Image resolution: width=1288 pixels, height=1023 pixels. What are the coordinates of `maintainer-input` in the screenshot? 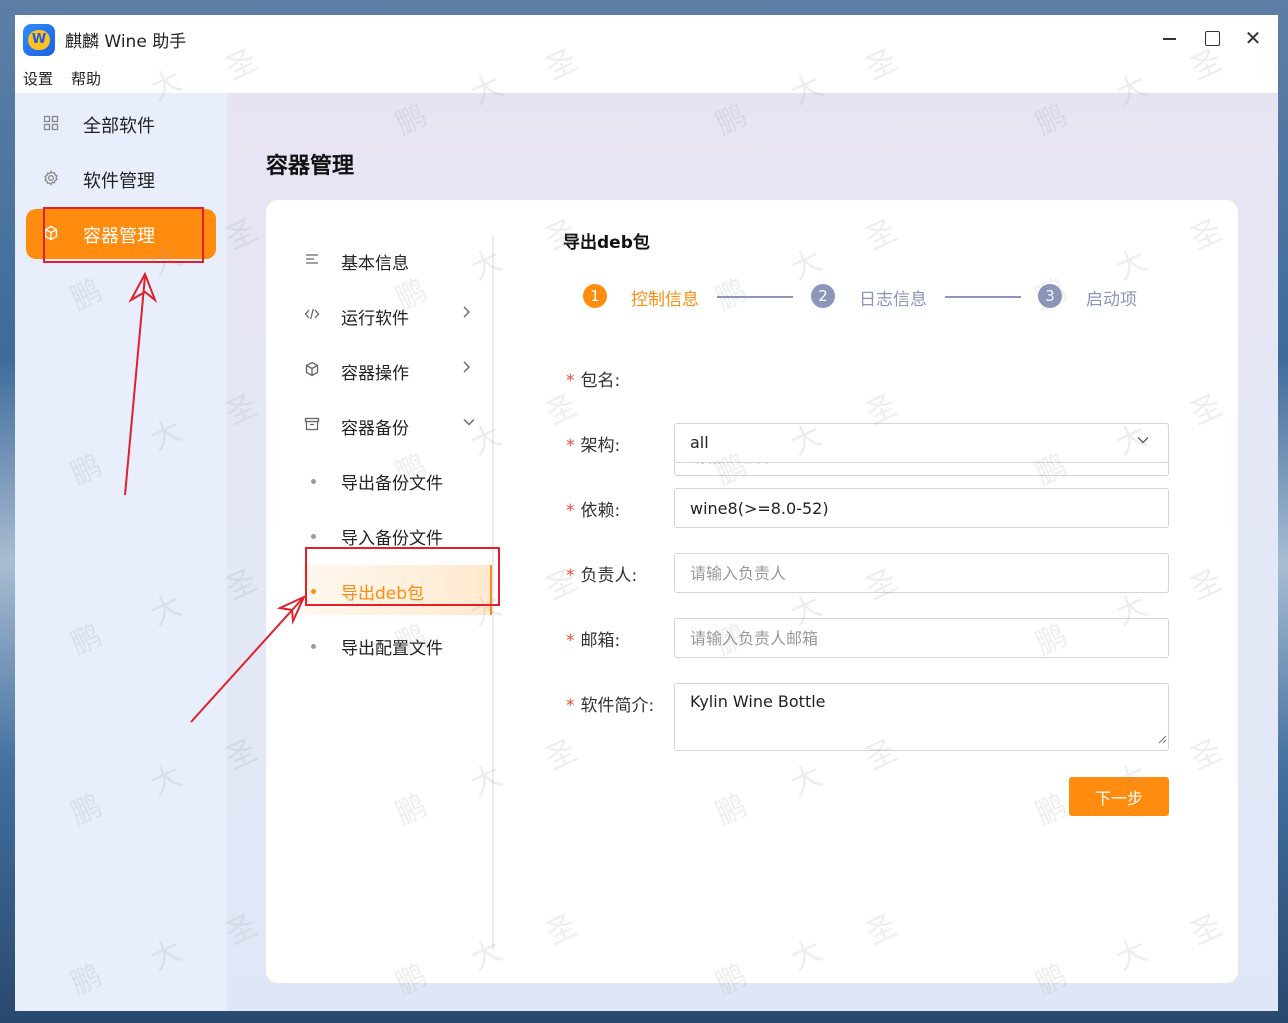 It's located at (921, 573).